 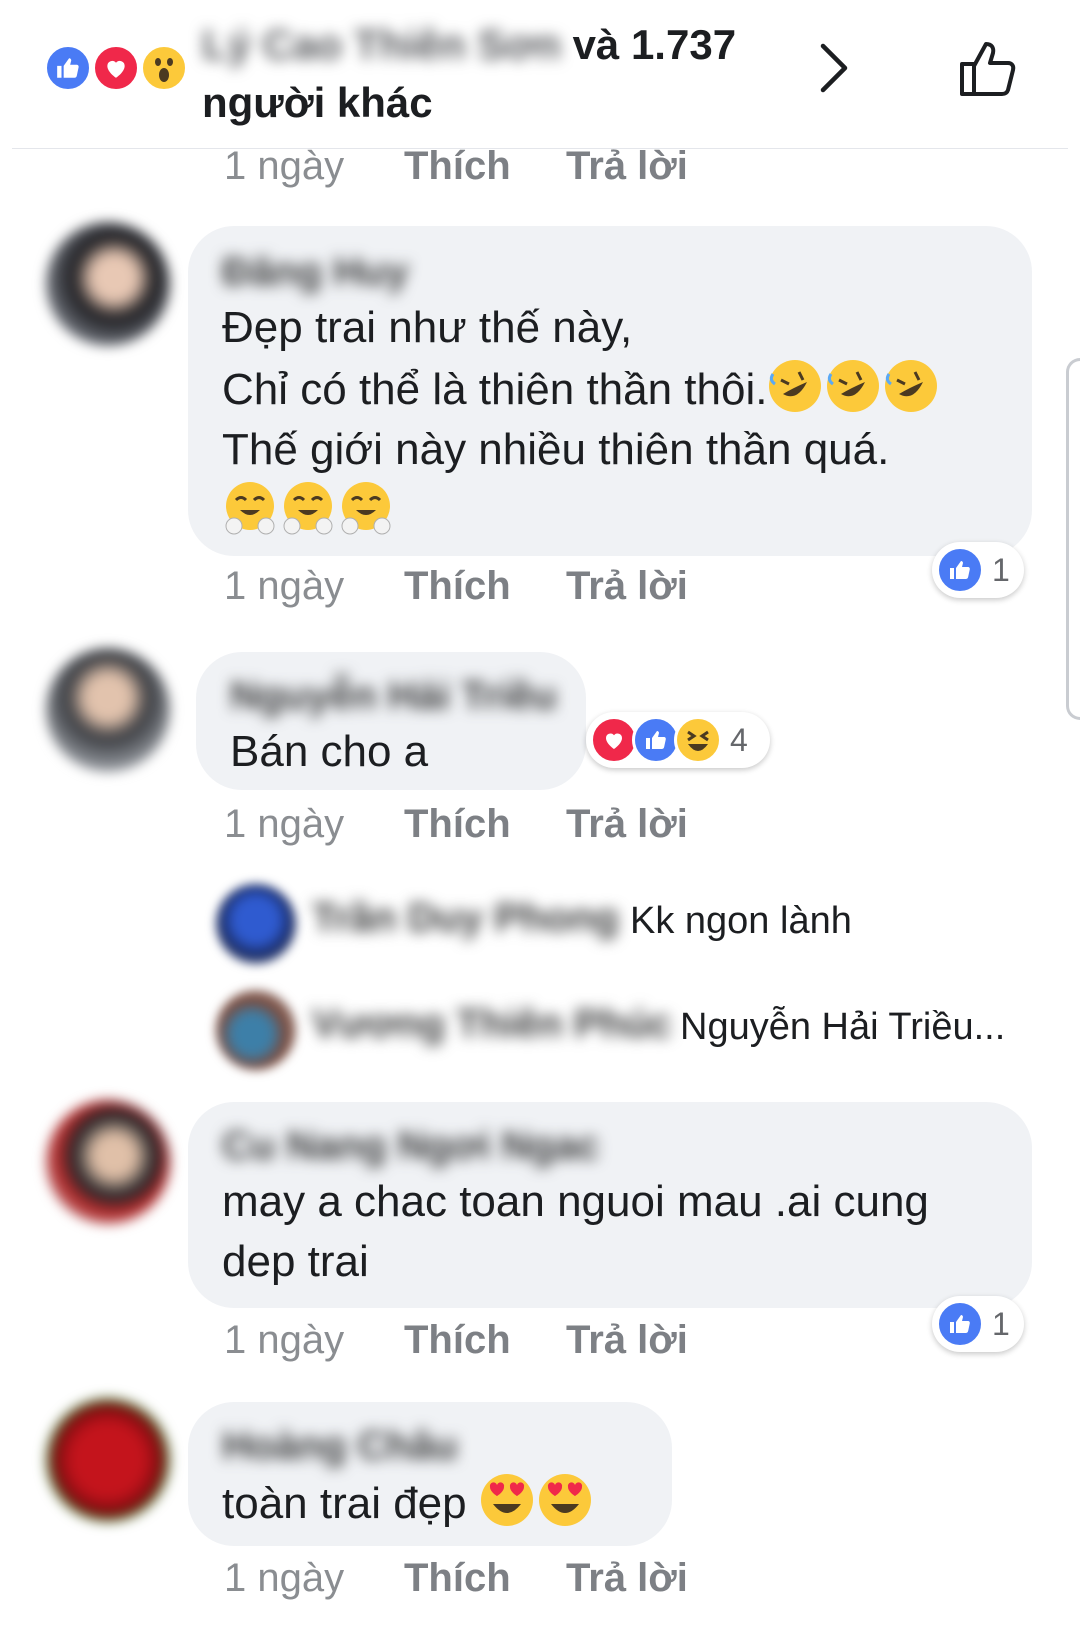 I want to click on comment-bubble: Hoàng Châu toàn trai đẹp, so click(x=430, y=1474).